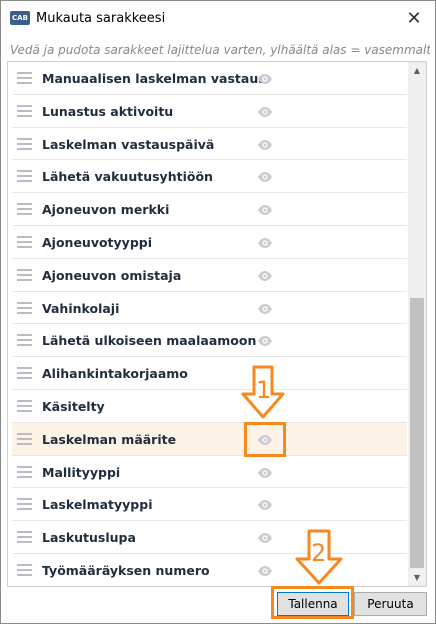 The width and height of the screenshot is (436, 624). I want to click on list-item: Ajoneuvotyyppi, so click(209, 242).